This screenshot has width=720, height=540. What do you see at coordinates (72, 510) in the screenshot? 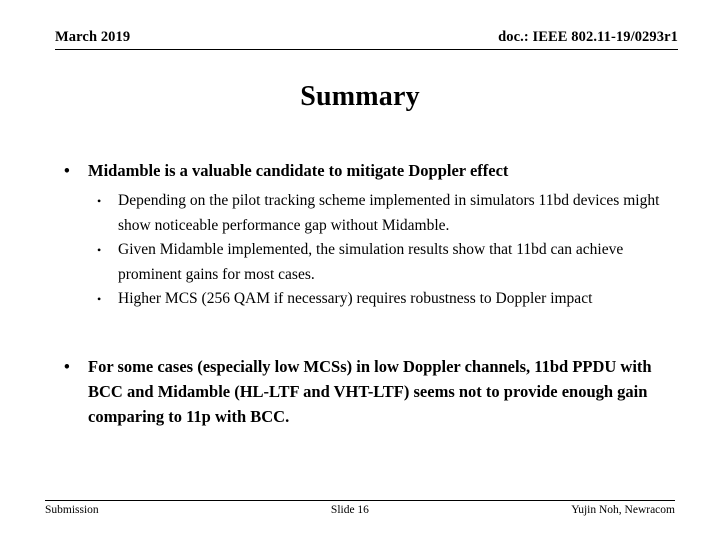
I see `footer-submission-label: Submission` at bounding box center [72, 510].